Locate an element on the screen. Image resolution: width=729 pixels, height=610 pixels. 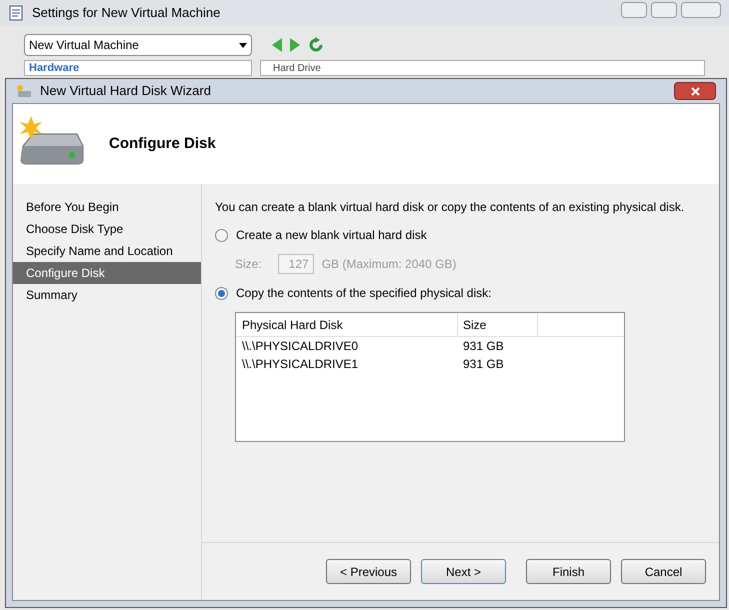
wizard-step: Summary is located at coordinates (107, 295).